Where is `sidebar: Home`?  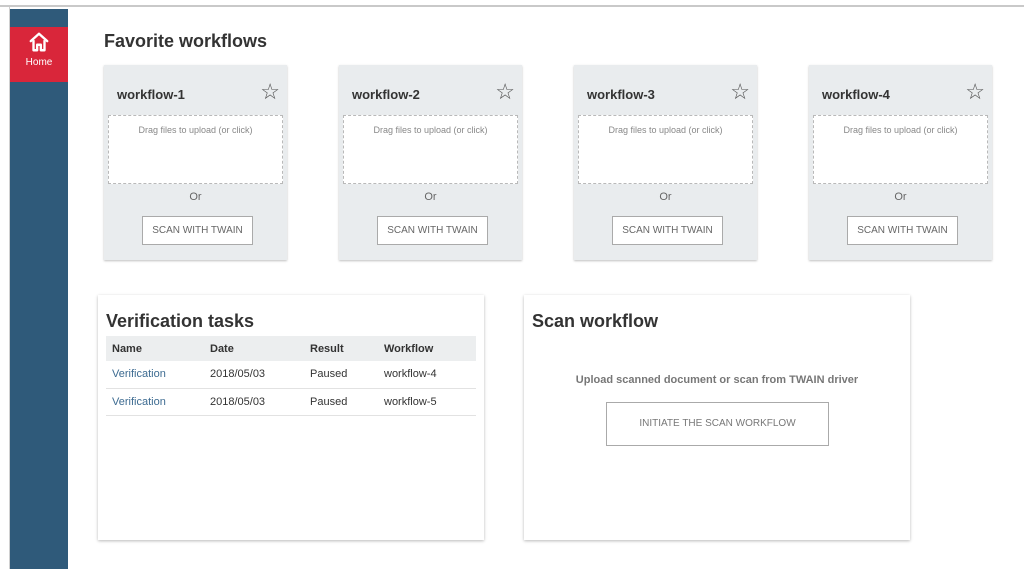 sidebar: Home is located at coordinates (39, 289).